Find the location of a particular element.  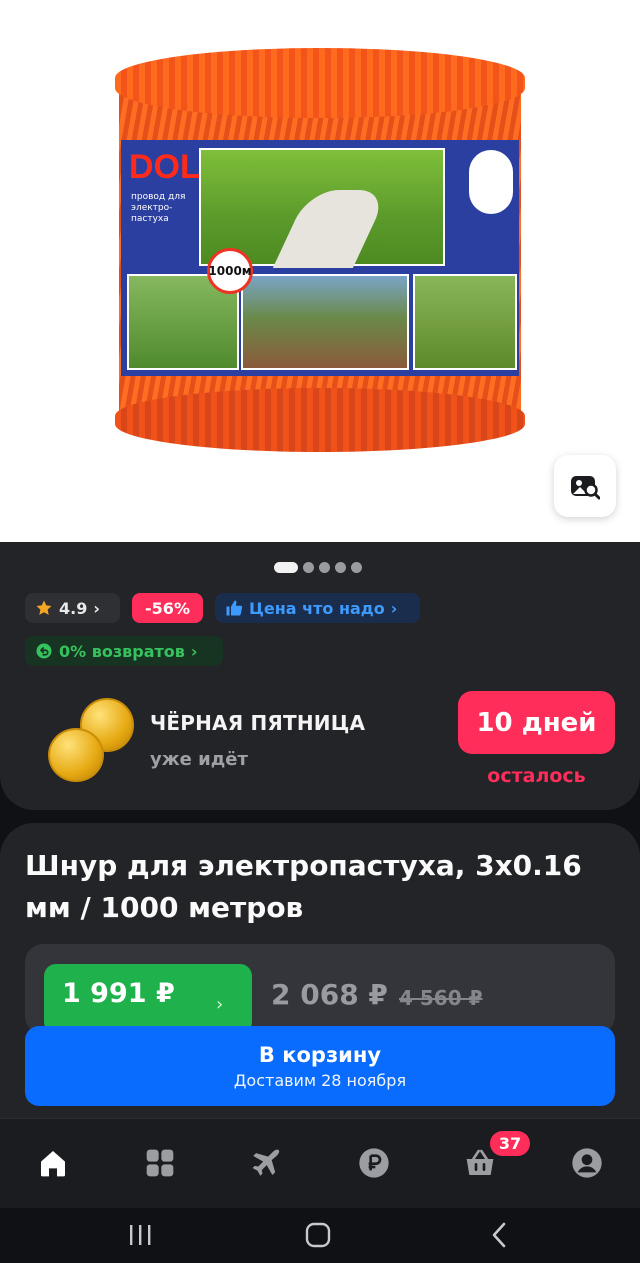

promo-subtitle: уже идёт is located at coordinates (199, 759).